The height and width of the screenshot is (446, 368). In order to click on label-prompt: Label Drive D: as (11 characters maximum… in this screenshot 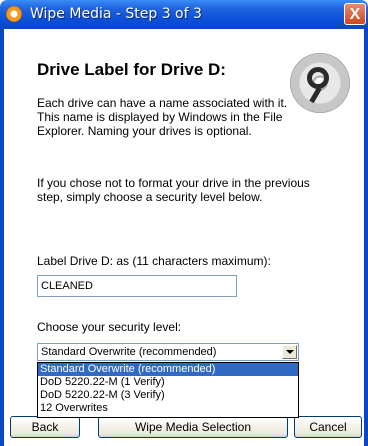, I will do `click(154, 261)`.